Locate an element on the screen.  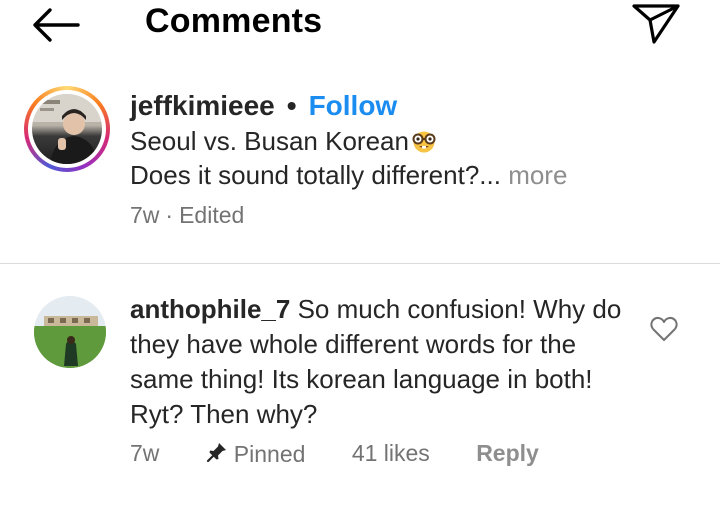
author-avatar-story-ring is located at coordinates (67, 129).